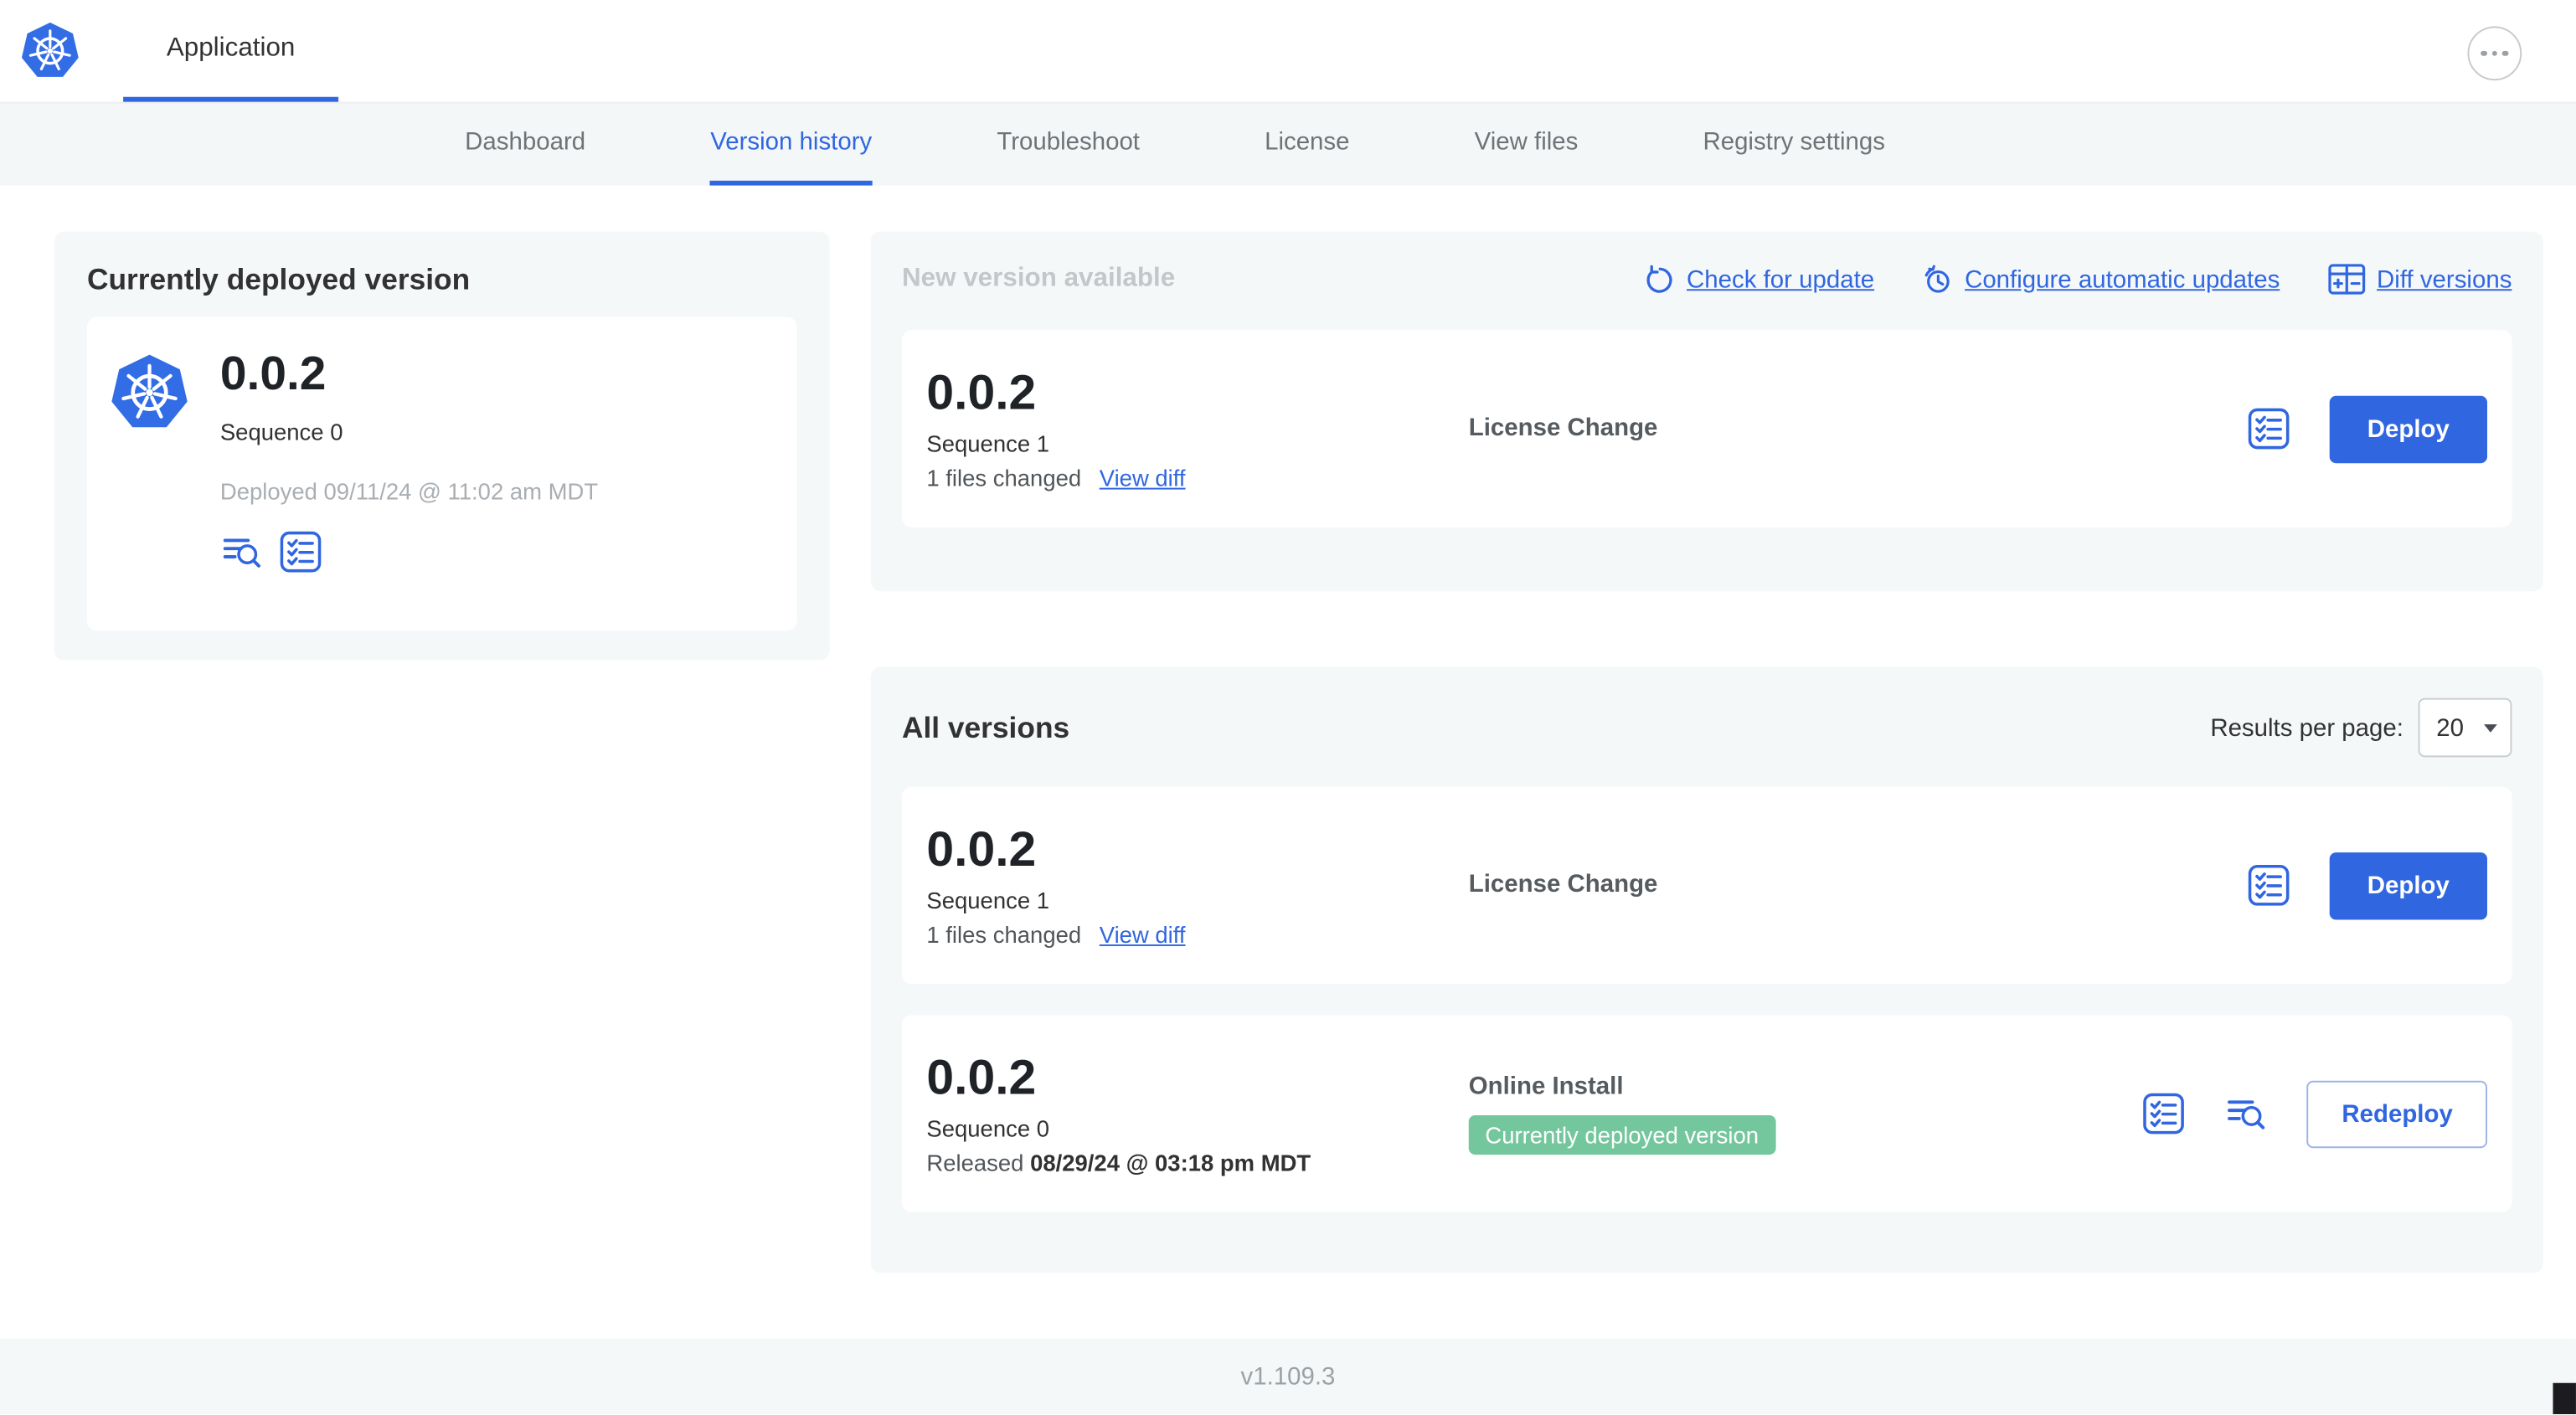 This screenshot has height=1415, width=2576. Describe the element at coordinates (1068, 145) in the screenshot. I see `tab-troubleshoot: Troubleshoot` at that location.